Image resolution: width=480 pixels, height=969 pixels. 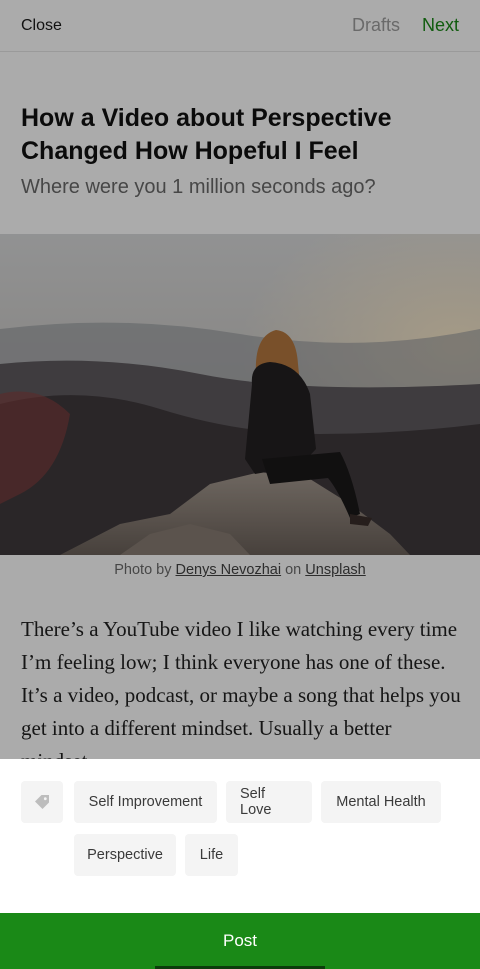 I want to click on post-label: Post, so click(x=240, y=940).